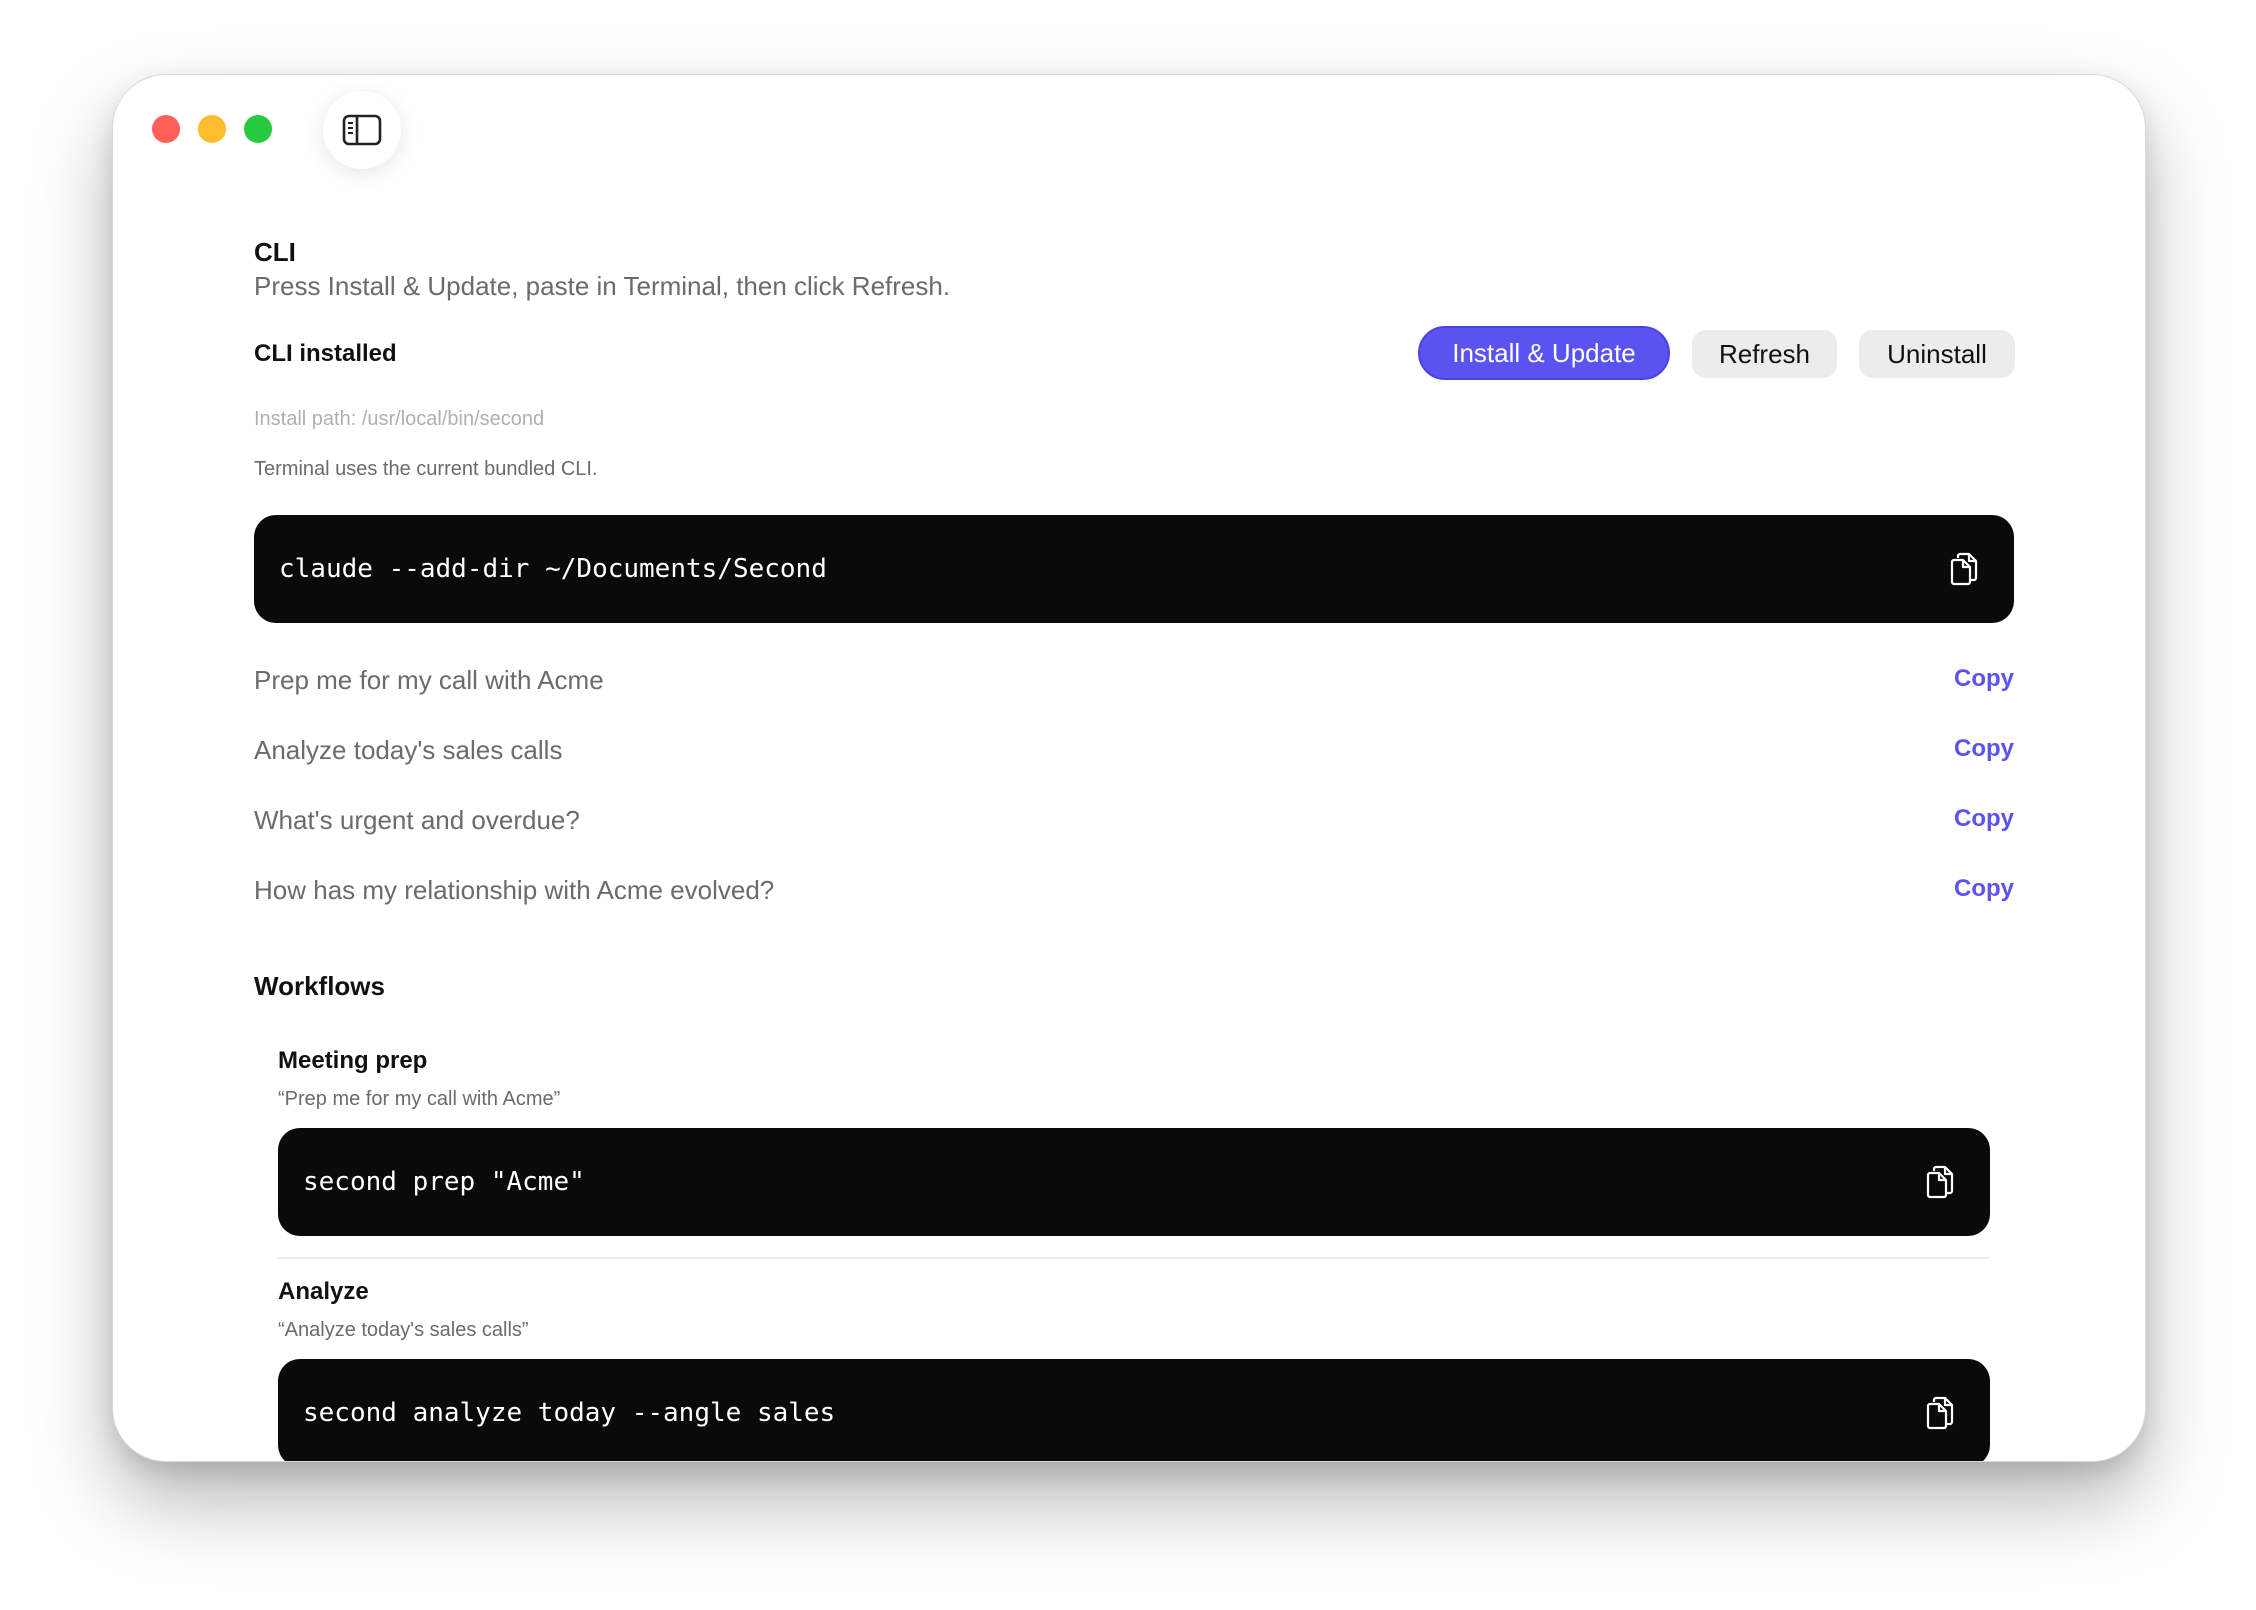 The height and width of the screenshot is (1610, 2256). Describe the element at coordinates (569, 1413) in the screenshot. I see `workflow-command-text: second analyze today --angle sales` at that location.